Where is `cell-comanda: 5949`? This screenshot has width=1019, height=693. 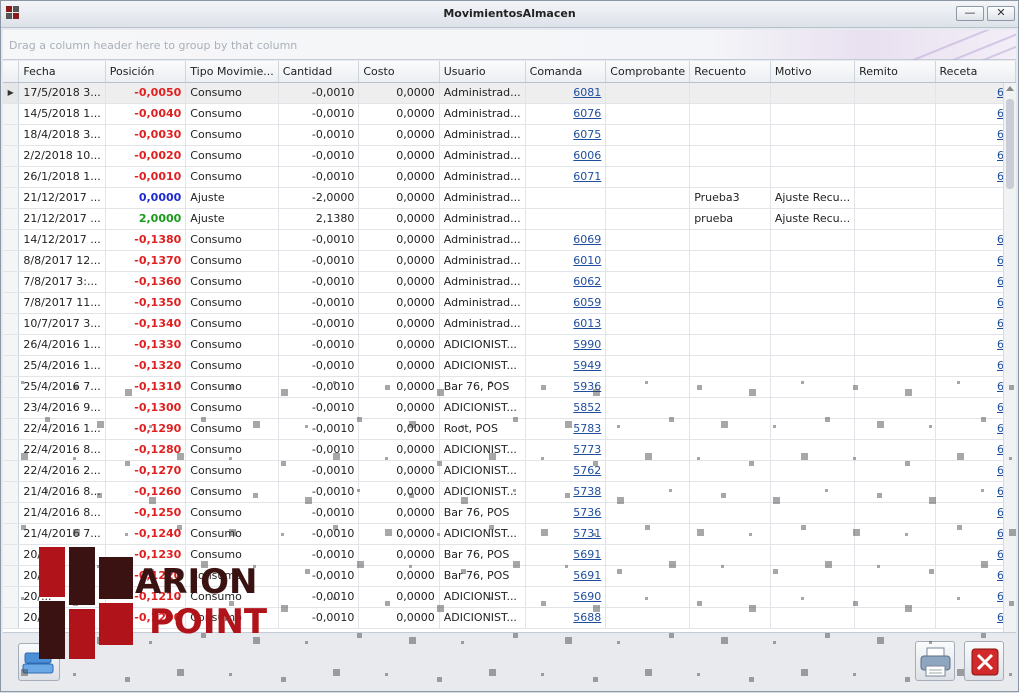 cell-comanda: 5949 is located at coordinates (566, 366).